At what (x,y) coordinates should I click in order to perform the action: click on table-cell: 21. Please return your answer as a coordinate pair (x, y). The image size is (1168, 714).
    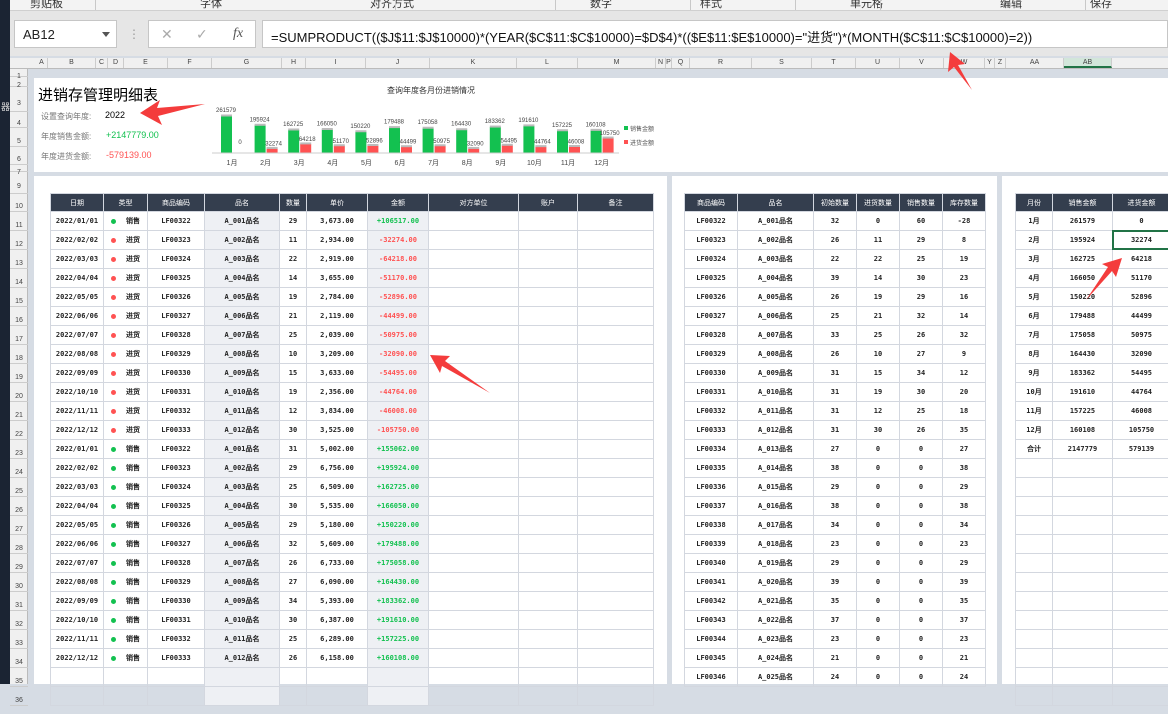
    Looking at the image, I should click on (964, 658).